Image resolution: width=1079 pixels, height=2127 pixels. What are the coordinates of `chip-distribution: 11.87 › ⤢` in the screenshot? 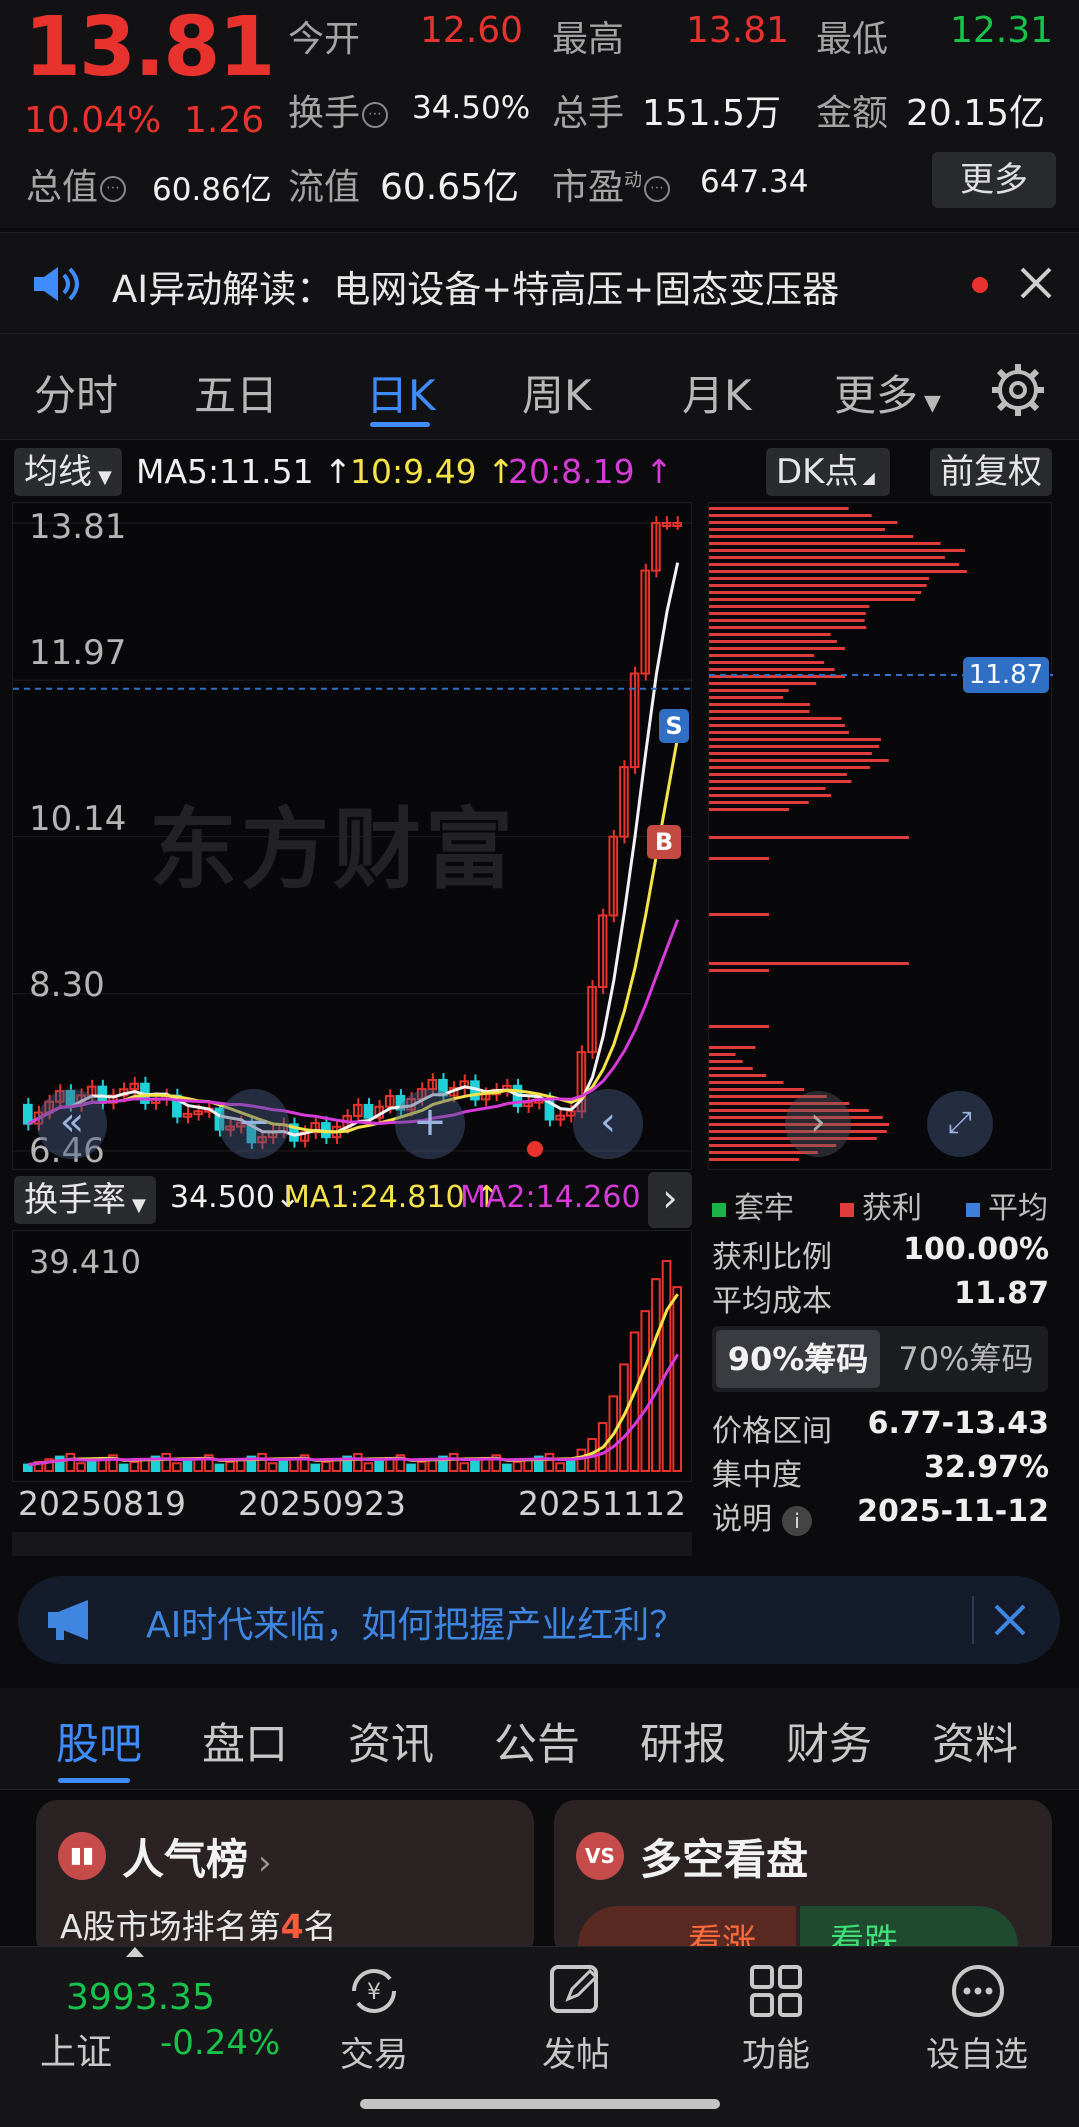 It's located at (880, 836).